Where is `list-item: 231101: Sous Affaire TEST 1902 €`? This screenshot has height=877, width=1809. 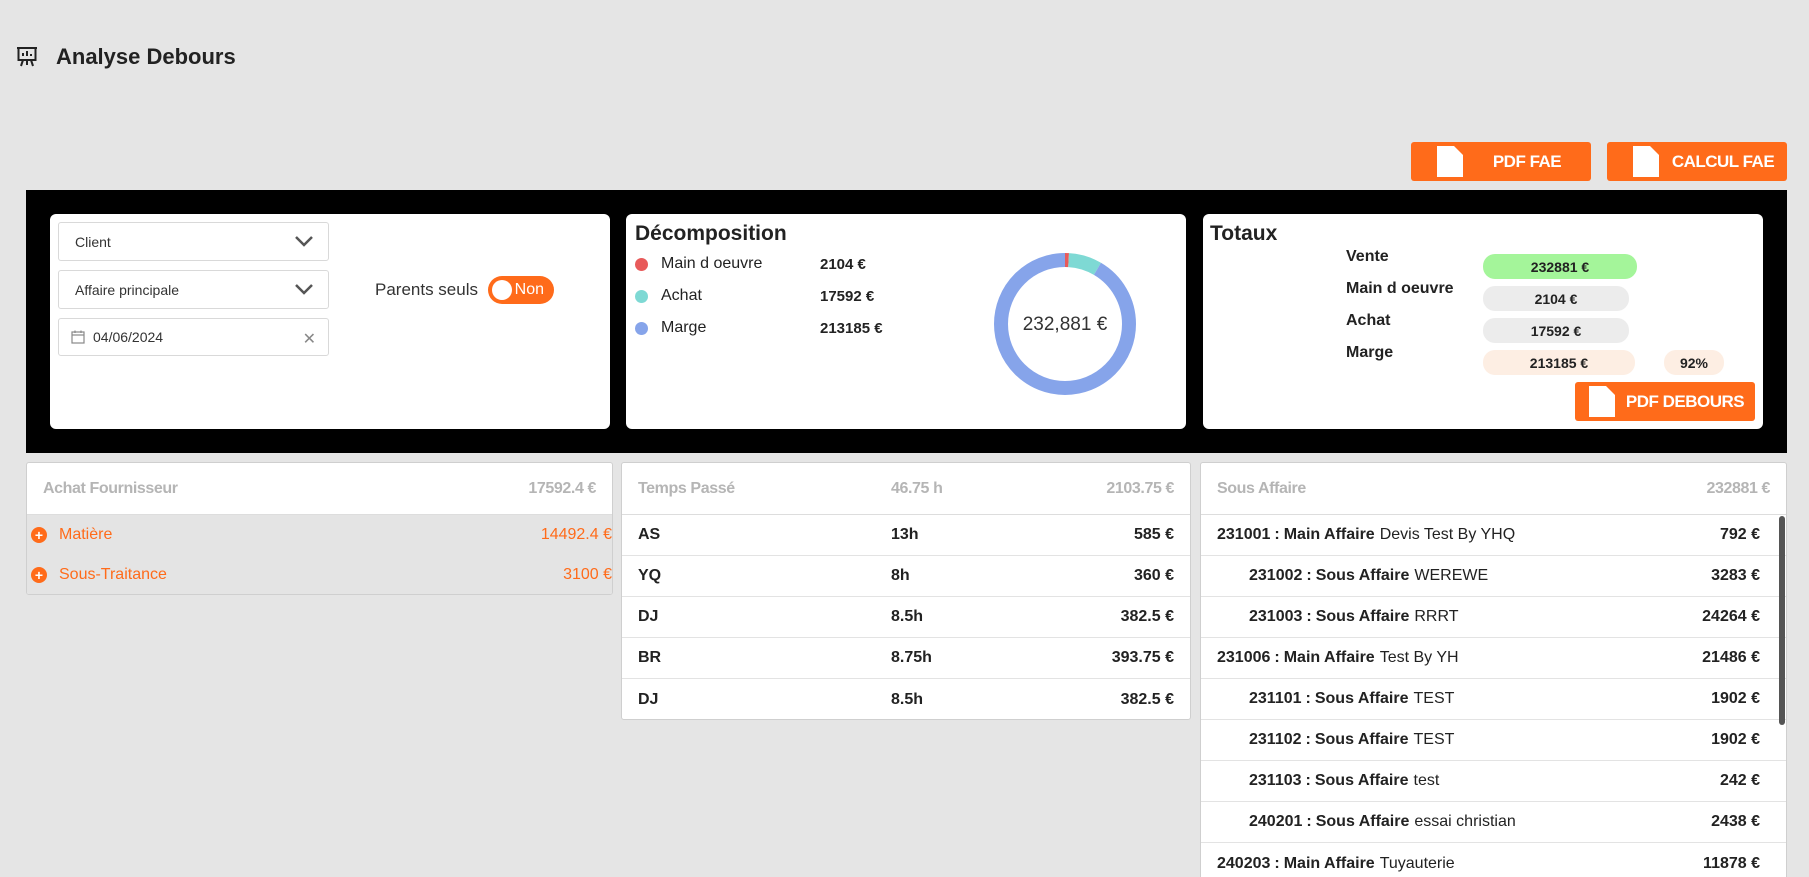 list-item: 231101: Sous Affaire TEST 1902 € is located at coordinates (1493, 699).